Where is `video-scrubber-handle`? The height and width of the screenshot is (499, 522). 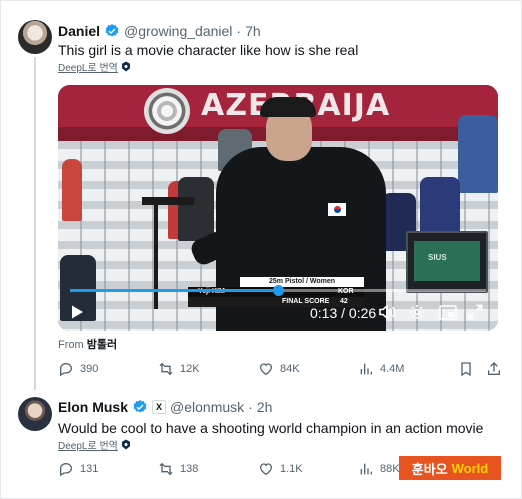 video-scrubber-handle is located at coordinates (278, 290).